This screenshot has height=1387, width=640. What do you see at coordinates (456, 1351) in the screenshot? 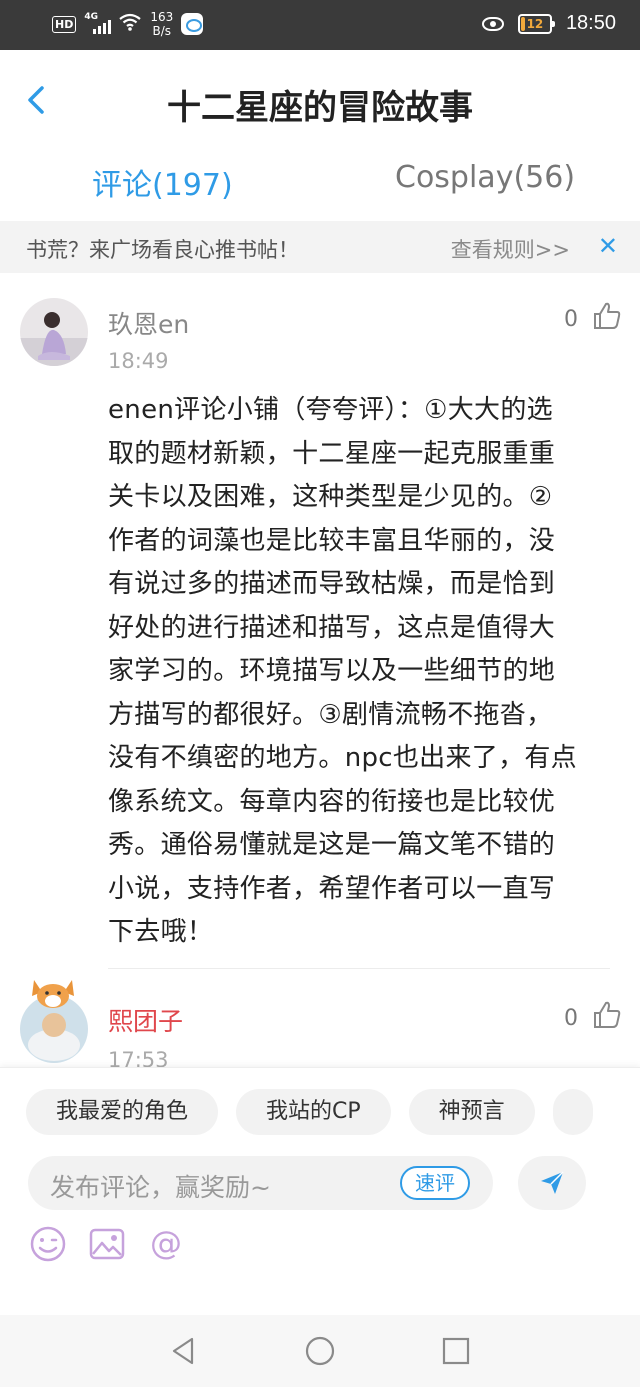
I see `nav-recents-icon` at bounding box center [456, 1351].